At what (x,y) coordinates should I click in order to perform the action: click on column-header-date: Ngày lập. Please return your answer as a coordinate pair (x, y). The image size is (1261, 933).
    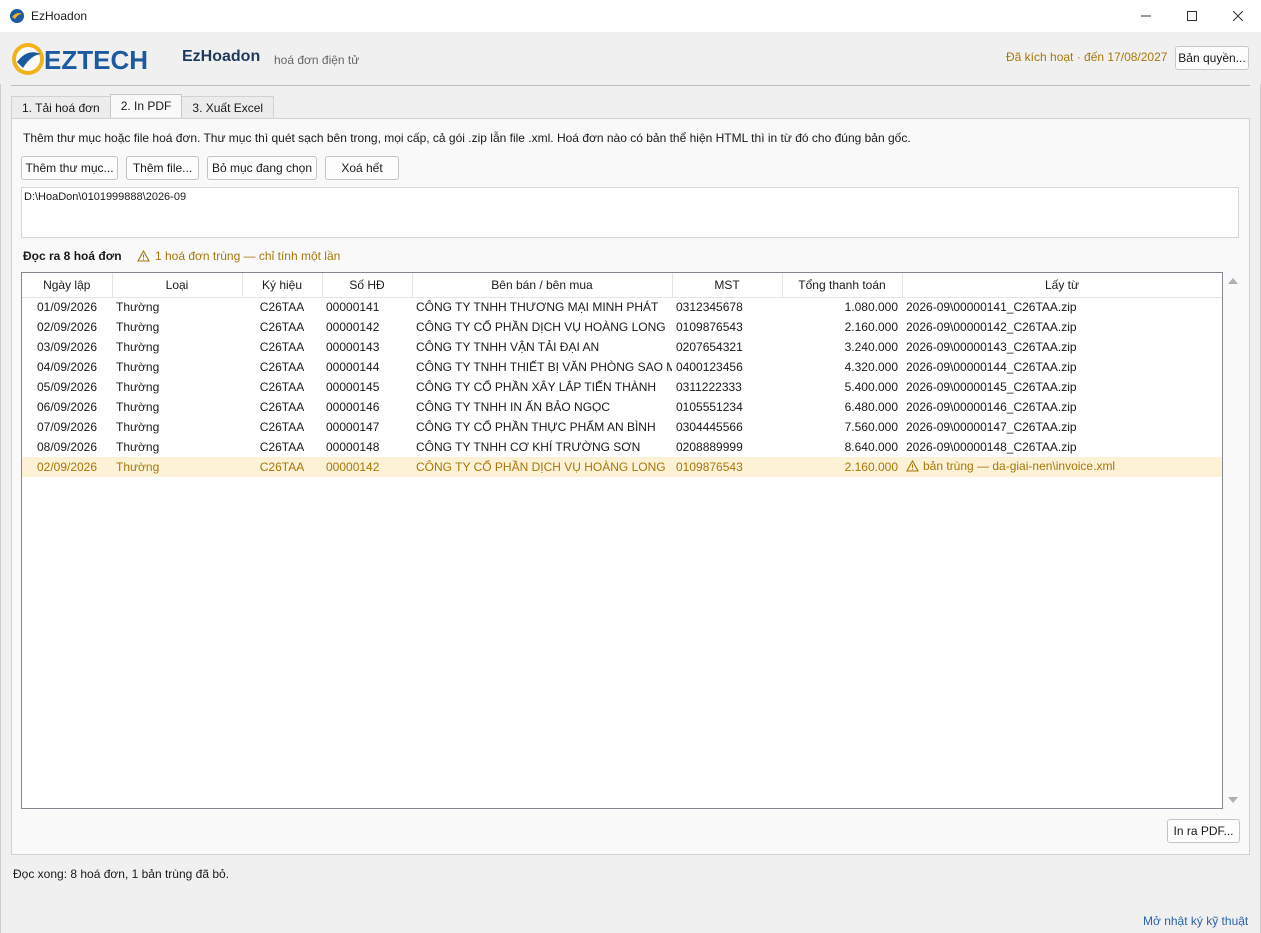
    Looking at the image, I should click on (67, 285).